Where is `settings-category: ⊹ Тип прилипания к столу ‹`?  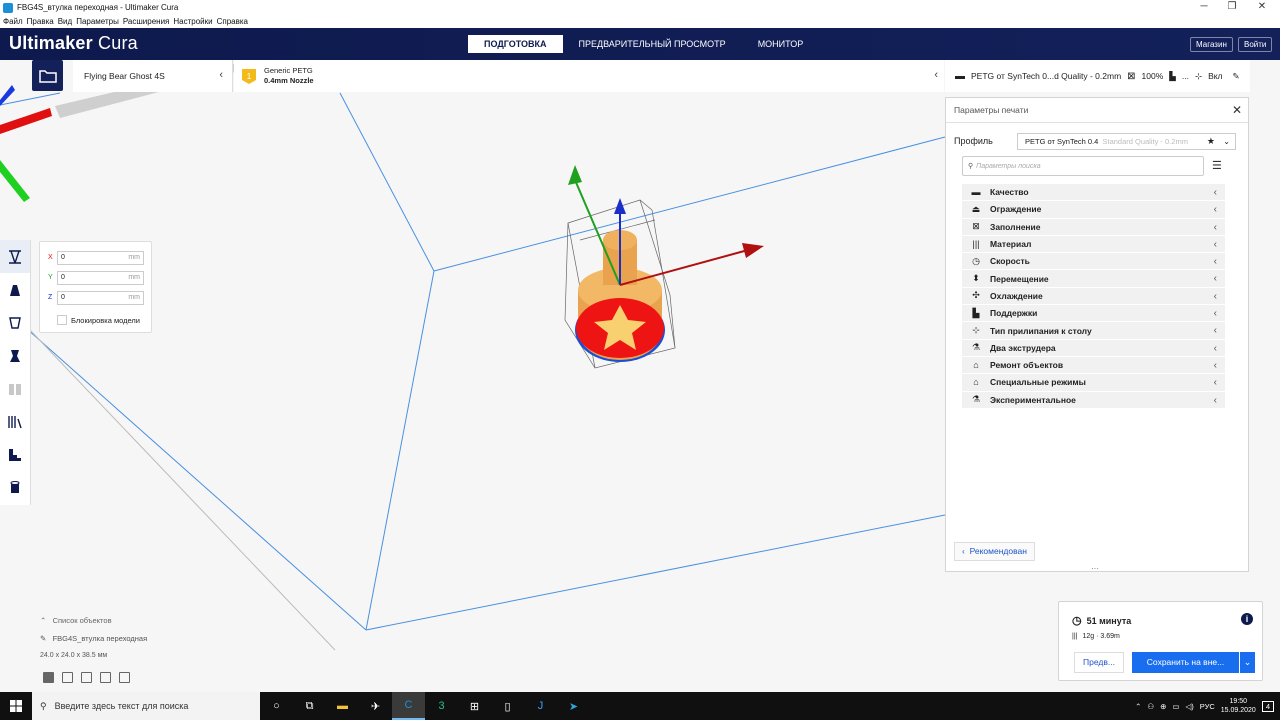
settings-category: ⊹ Тип прилипания к столу ‹ is located at coordinates (1093, 331).